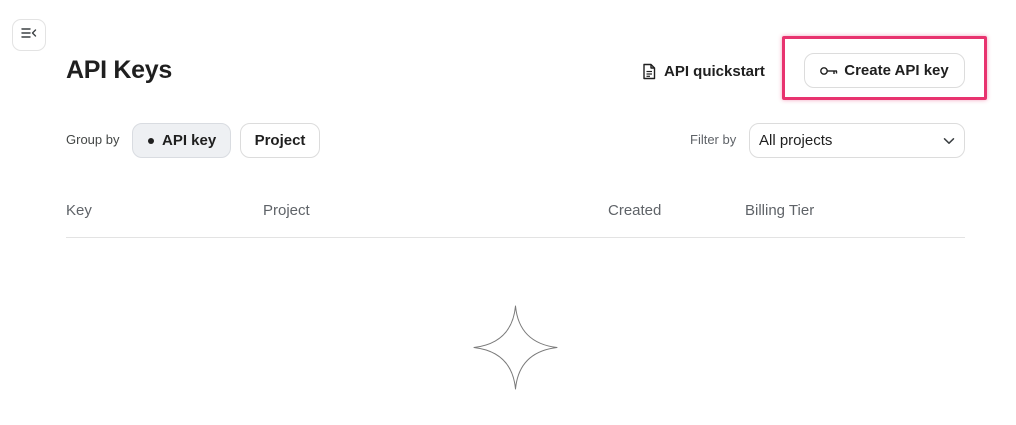 This screenshot has width=1016, height=425. Describe the element at coordinates (714, 71) in the screenshot. I see `api-quickstart-label: API quickstart` at that location.